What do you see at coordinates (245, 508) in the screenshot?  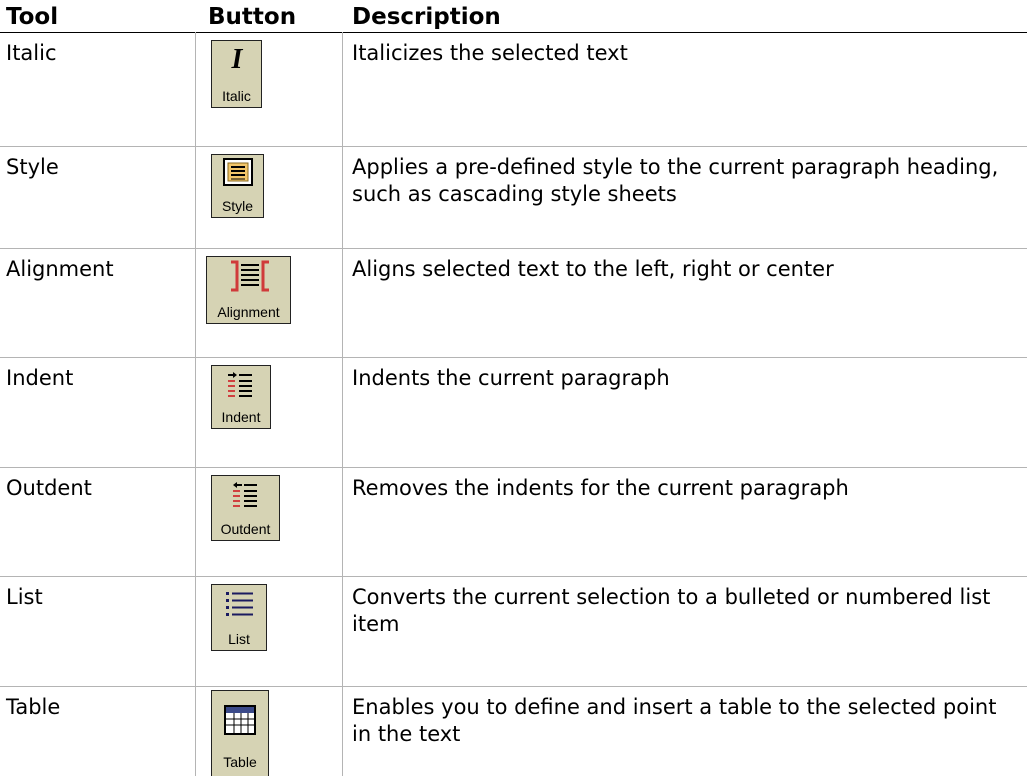 I see `outdent-button: Outdent` at bounding box center [245, 508].